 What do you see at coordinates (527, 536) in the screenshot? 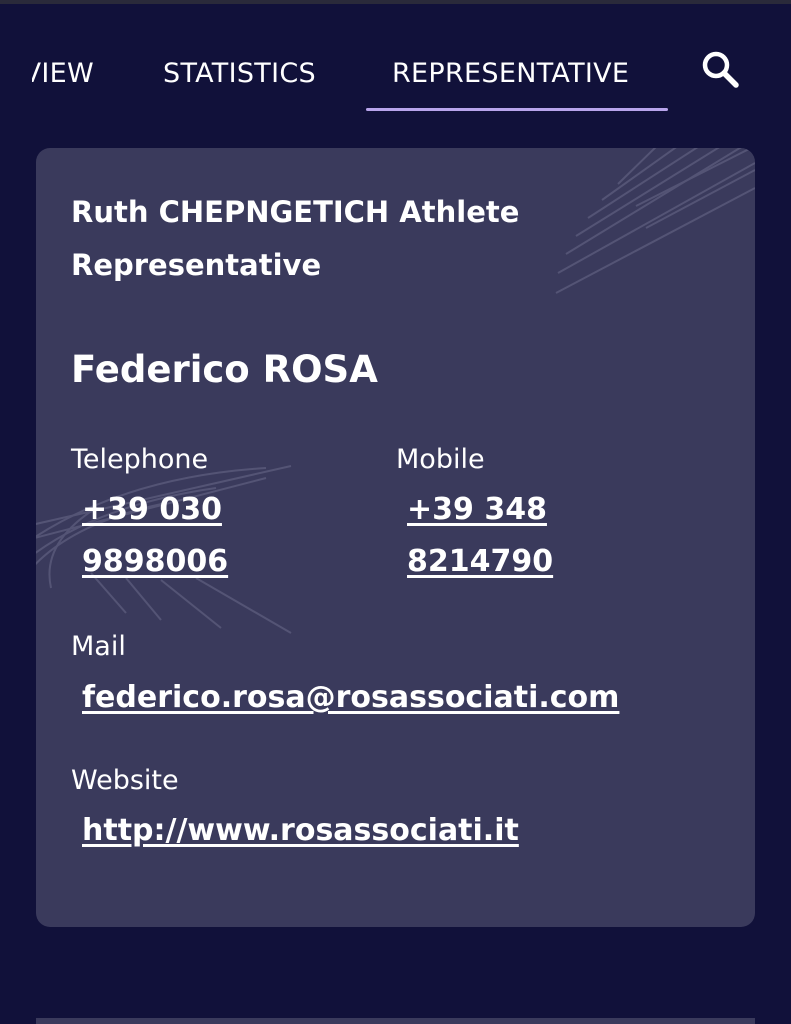
I see `mobile-link: +39 348 8214790` at bounding box center [527, 536].